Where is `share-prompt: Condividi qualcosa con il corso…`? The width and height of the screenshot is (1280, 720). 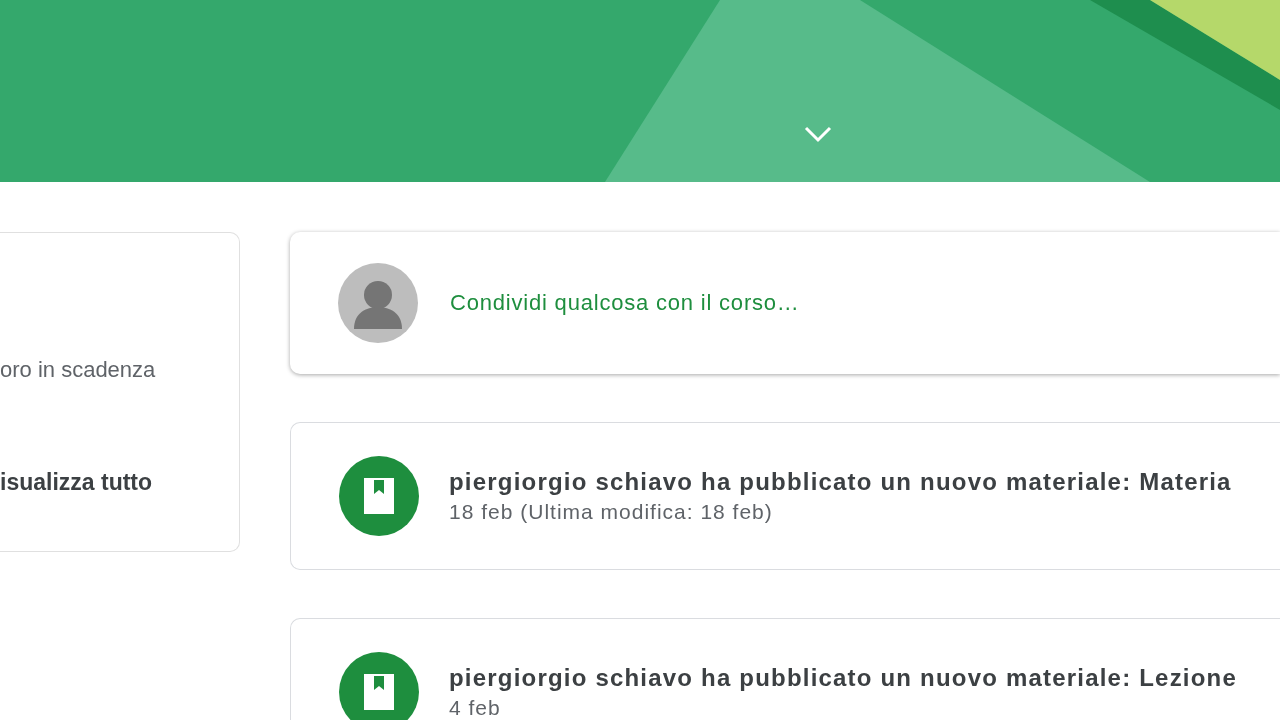 share-prompt: Condividi qualcosa con il corso… is located at coordinates (625, 303).